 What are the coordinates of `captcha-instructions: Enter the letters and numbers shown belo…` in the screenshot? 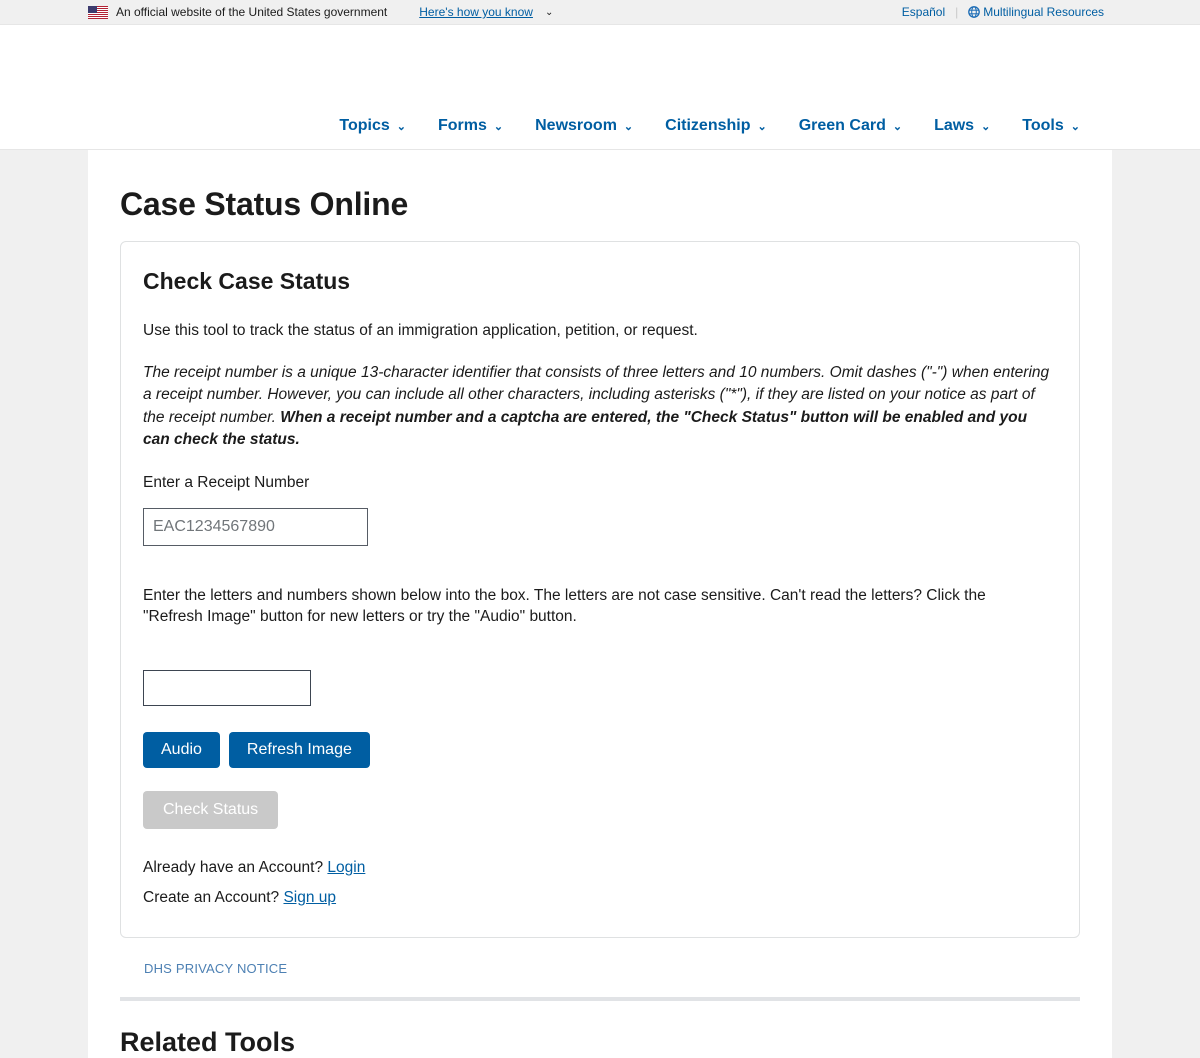 It's located at (564, 605).